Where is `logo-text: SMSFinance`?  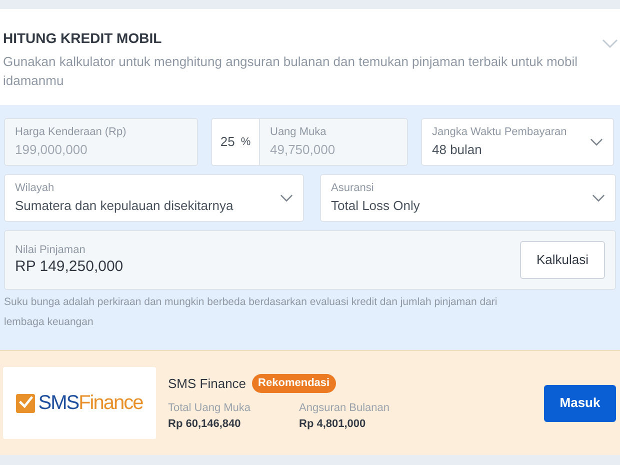 logo-text: SMSFinance is located at coordinates (90, 403).